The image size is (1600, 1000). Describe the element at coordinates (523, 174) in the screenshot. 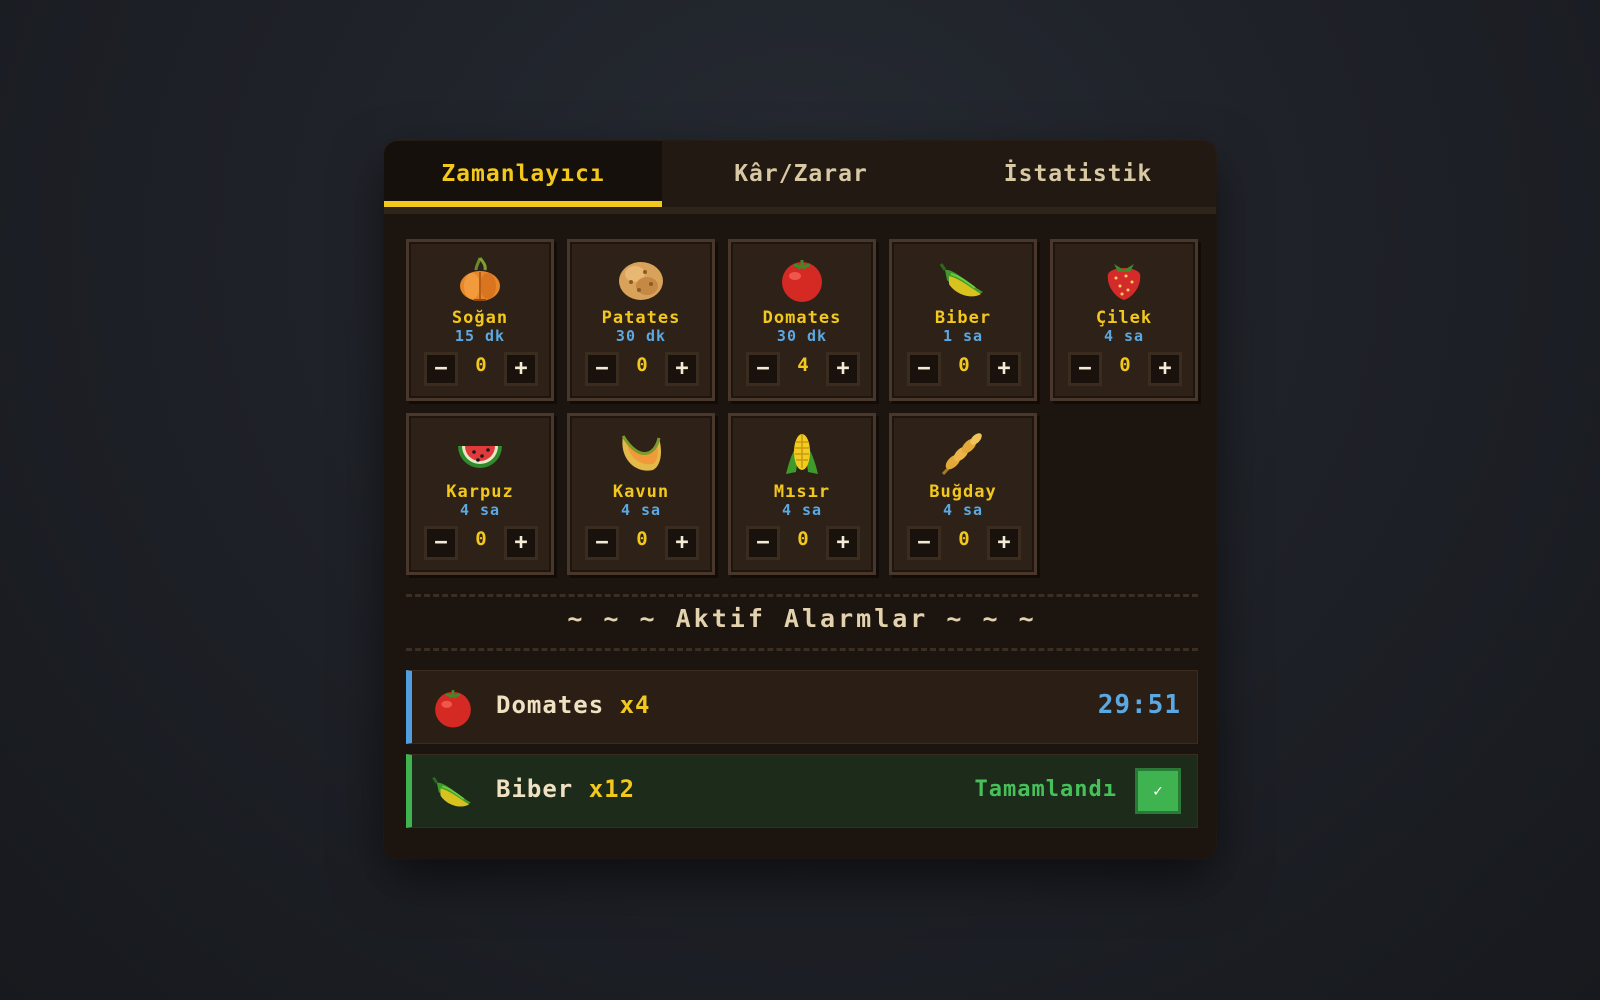

I see `tab-timer: Zamanlayıcı` at that location.